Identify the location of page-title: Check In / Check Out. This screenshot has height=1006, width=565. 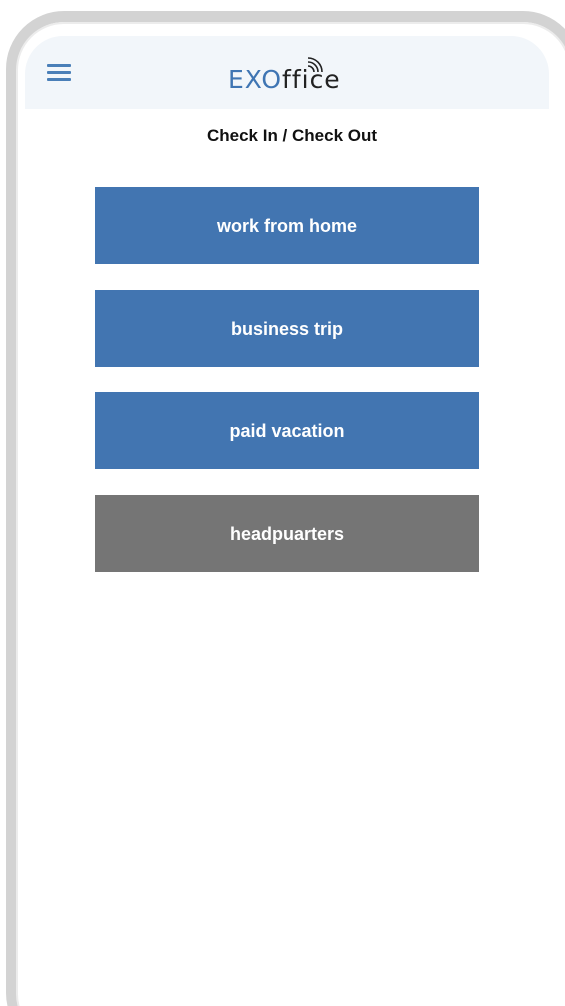
(292, 135).